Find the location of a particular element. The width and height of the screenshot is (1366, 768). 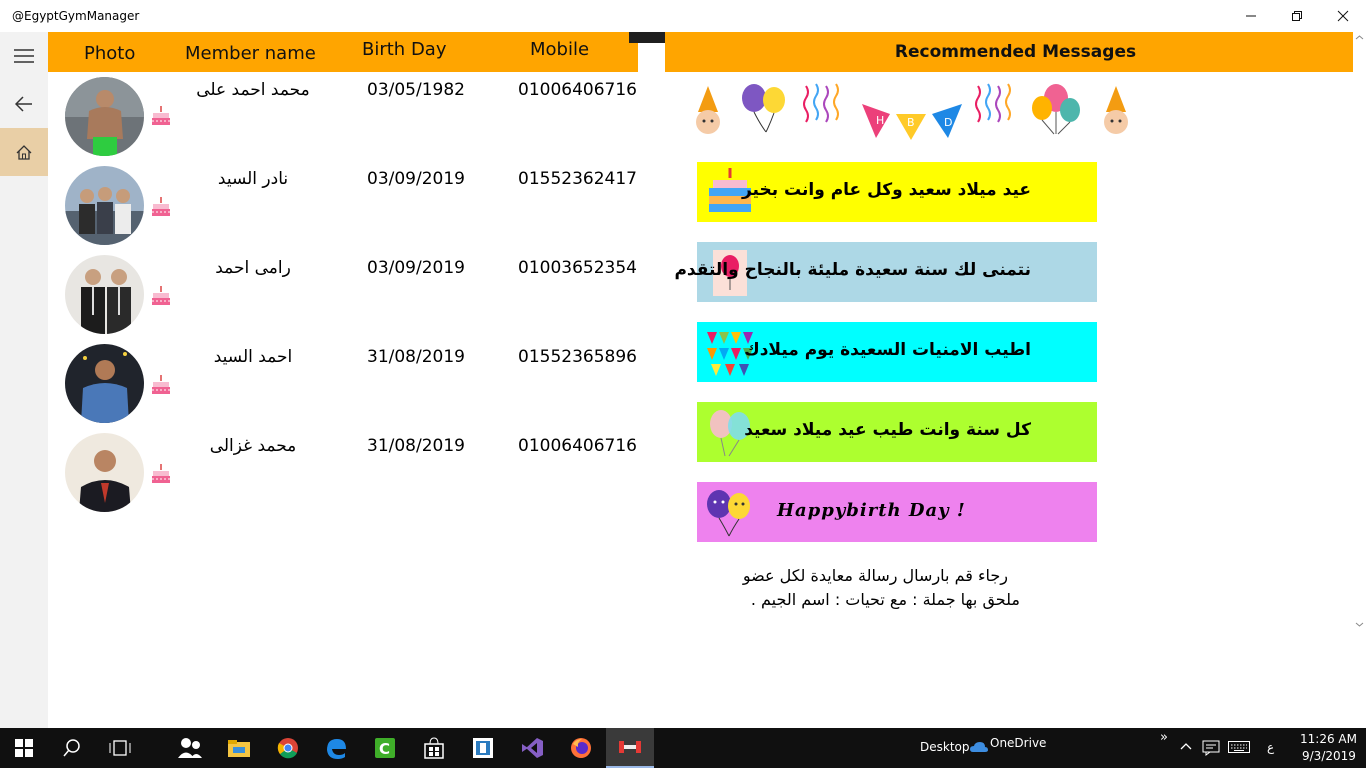

minimize-icon is located at coordinates (1251, 16).